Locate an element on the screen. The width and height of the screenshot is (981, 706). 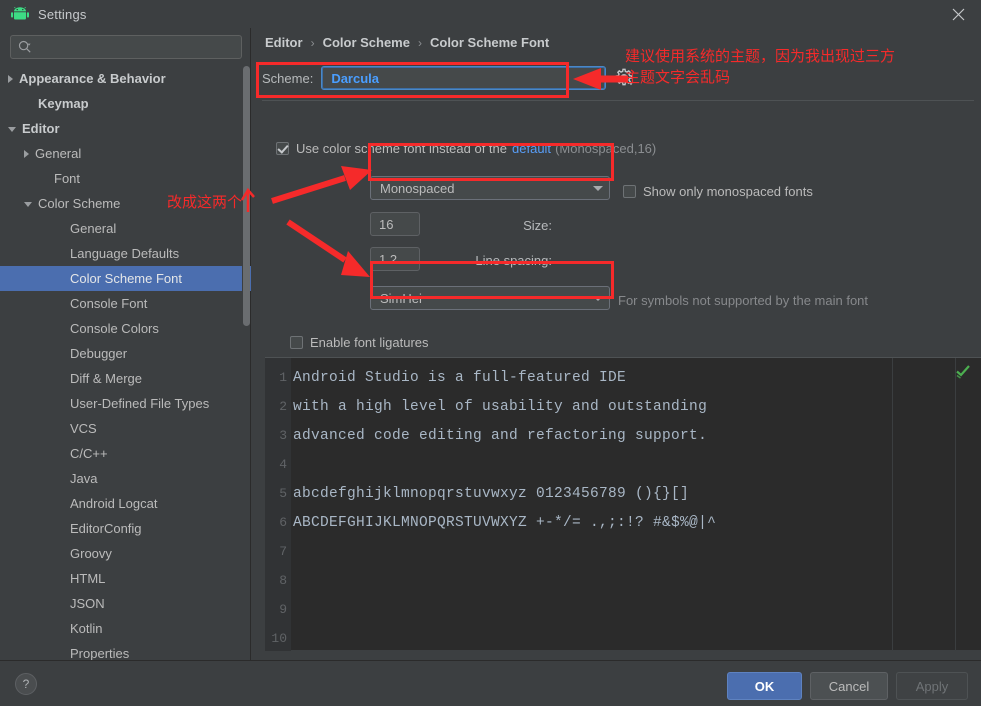
sidebar-item-label: Font is located at coordinates (67, 178).